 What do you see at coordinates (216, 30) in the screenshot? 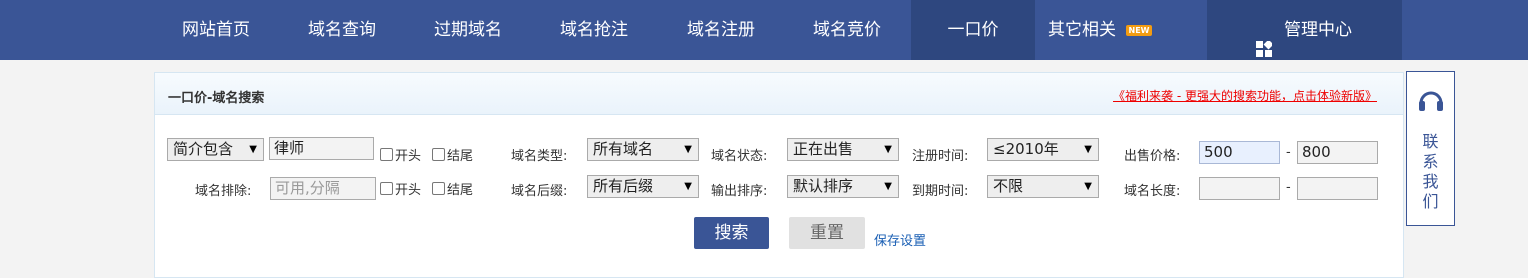
I see `nav-item-home: 网站首页` at bounding box center [216, 30].